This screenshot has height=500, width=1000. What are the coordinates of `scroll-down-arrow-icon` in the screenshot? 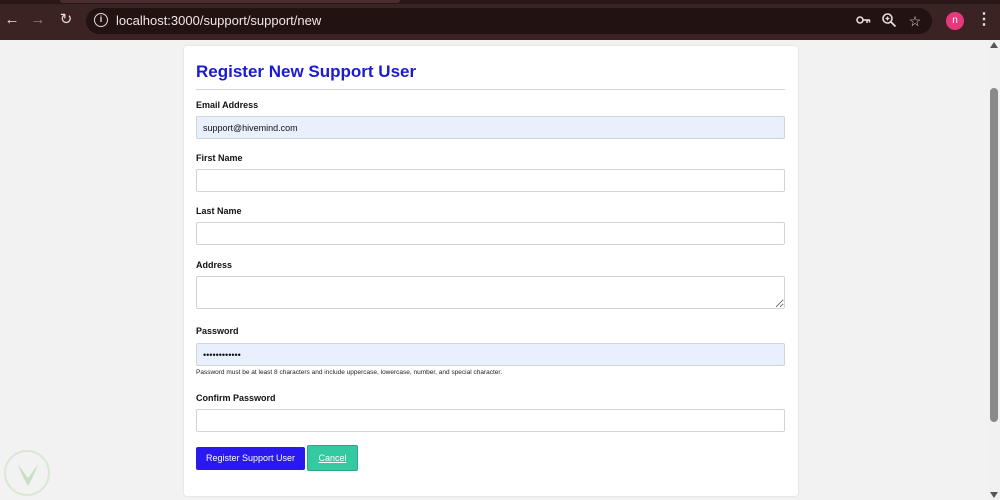 It's located at (994, 495).